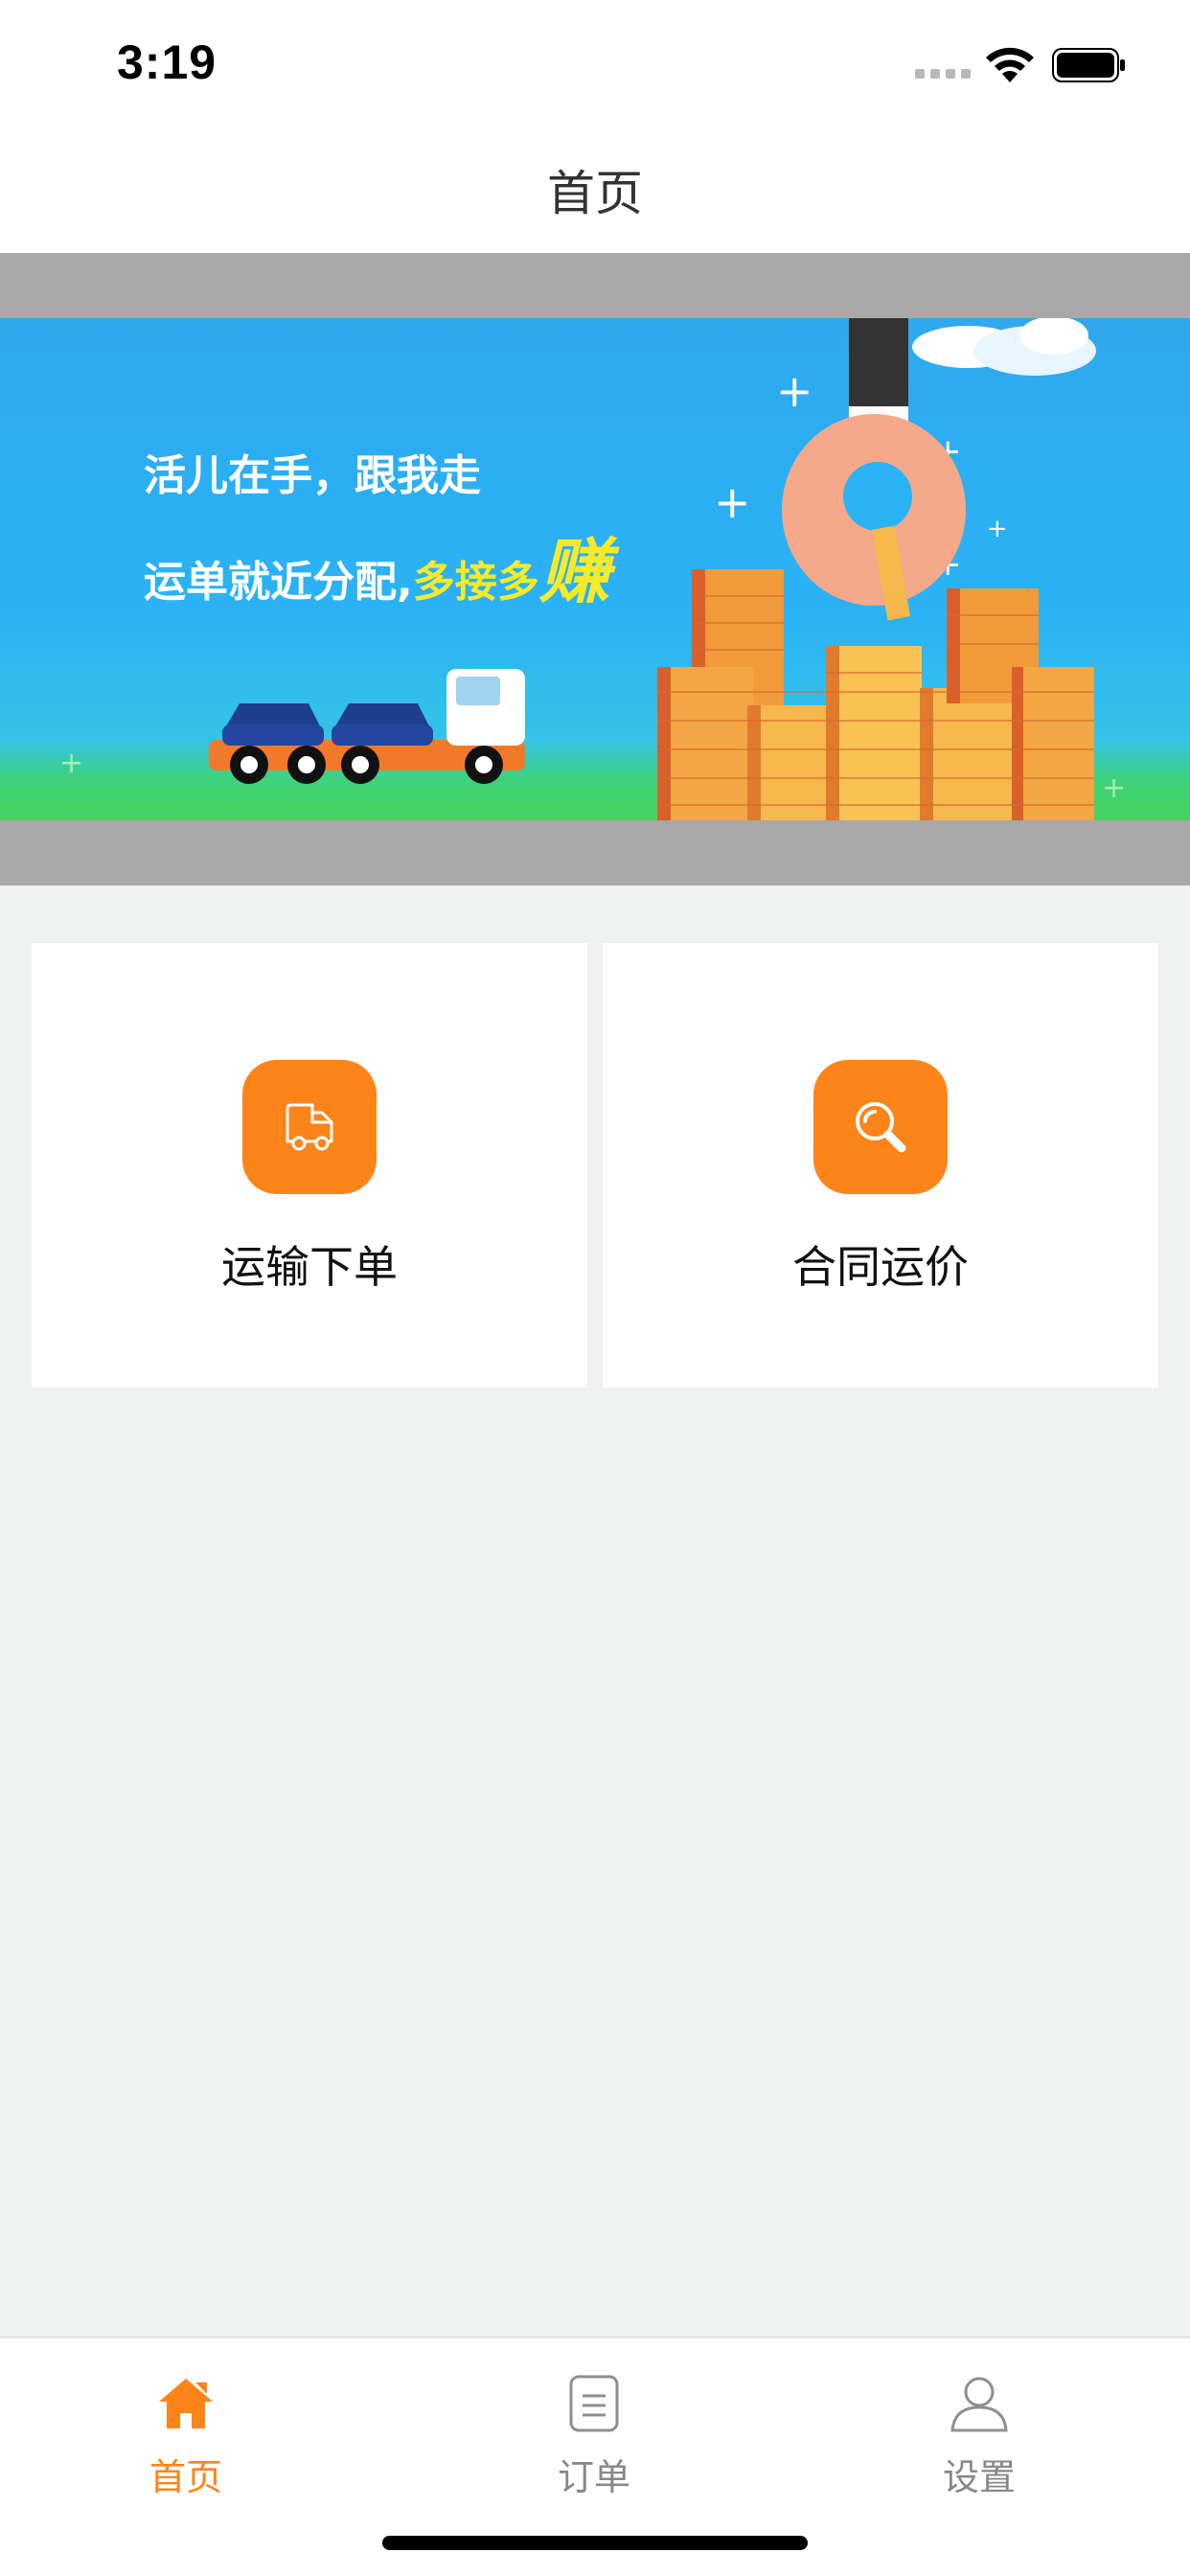 Image resolution: width=1190 pixels, height=2576 pixels. I want to click on tab-home-label: 首页, so click(186, 2477).